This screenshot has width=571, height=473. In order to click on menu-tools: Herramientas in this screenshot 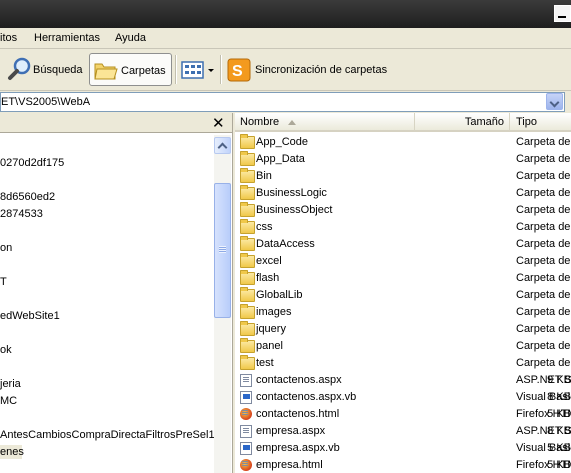, I will do `click(67, 38)`.